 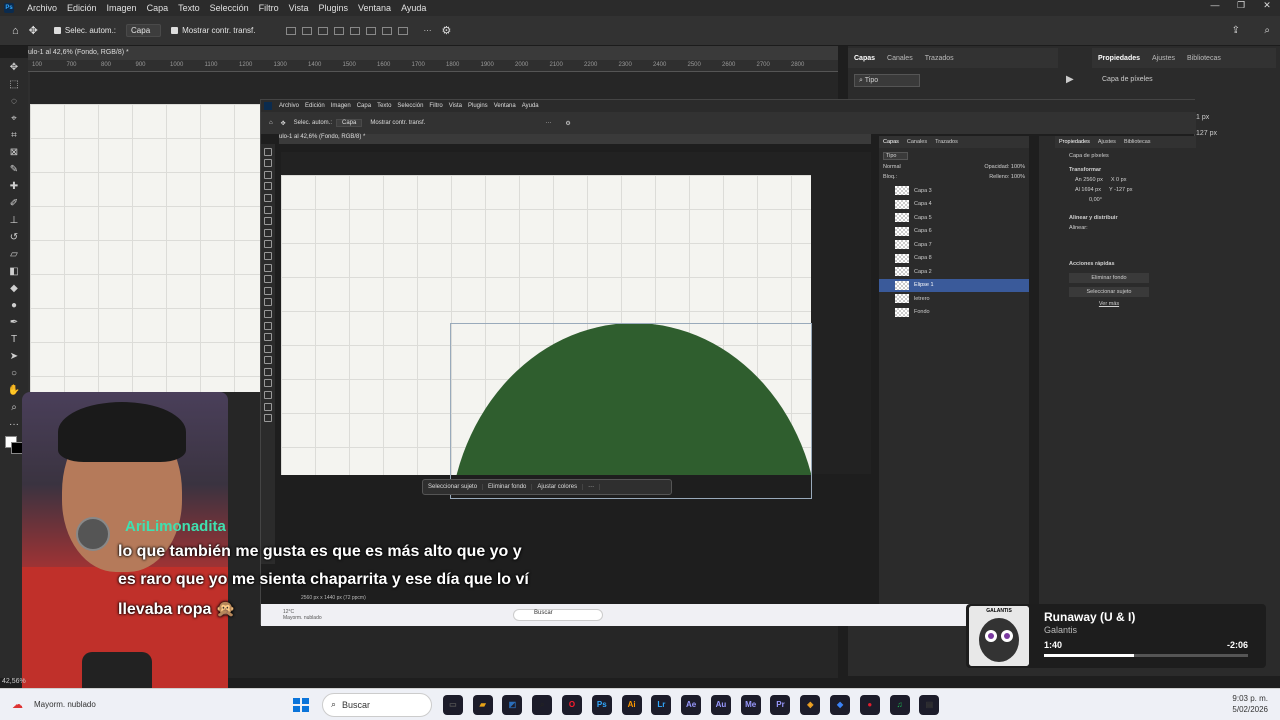 I want to click on layer-row: Capa 4, so click(x=954, y=205).